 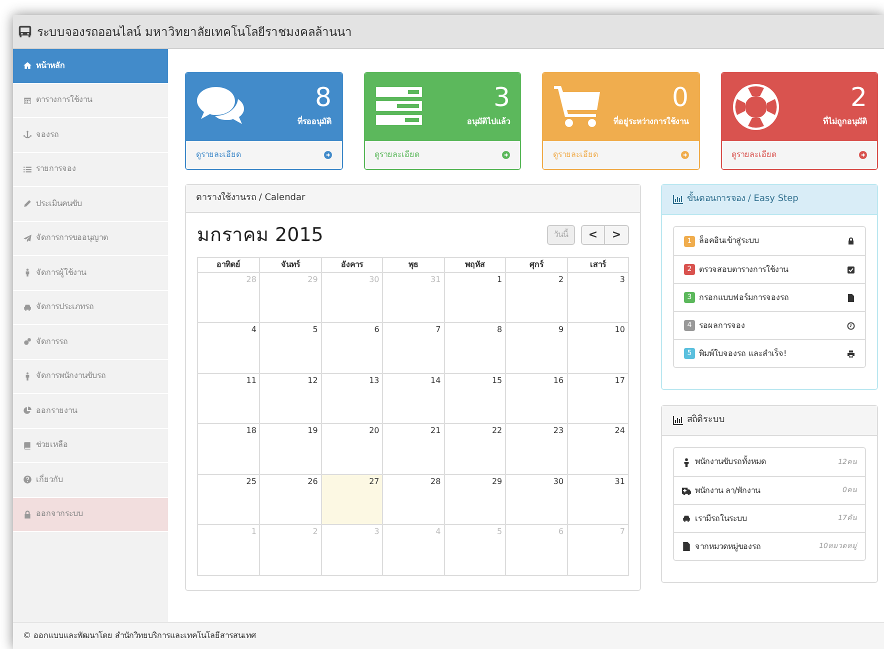 I want to click on step-label: ล็อคอินเข้าสู่ระบบ, so click(x=729, y=241).